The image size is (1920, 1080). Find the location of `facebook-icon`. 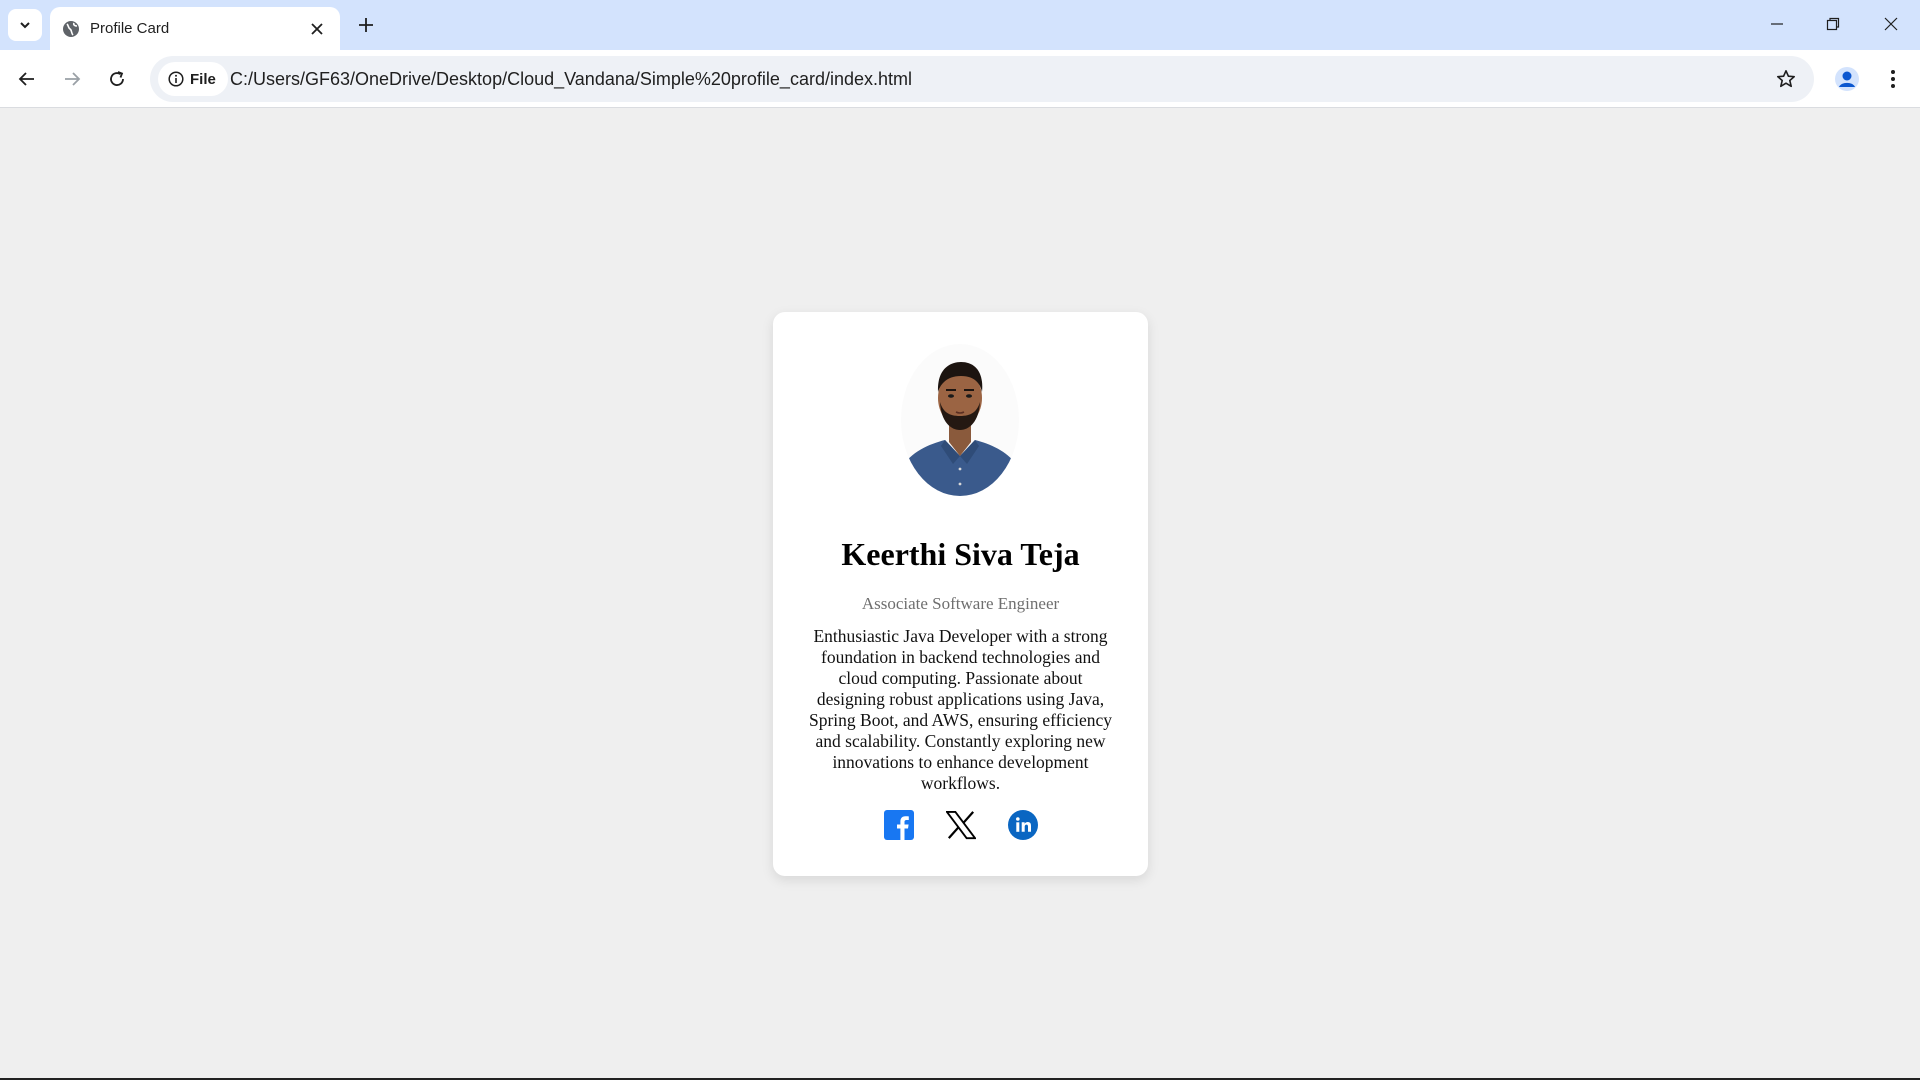

facebook-icon is located at coordinates (898, 825).